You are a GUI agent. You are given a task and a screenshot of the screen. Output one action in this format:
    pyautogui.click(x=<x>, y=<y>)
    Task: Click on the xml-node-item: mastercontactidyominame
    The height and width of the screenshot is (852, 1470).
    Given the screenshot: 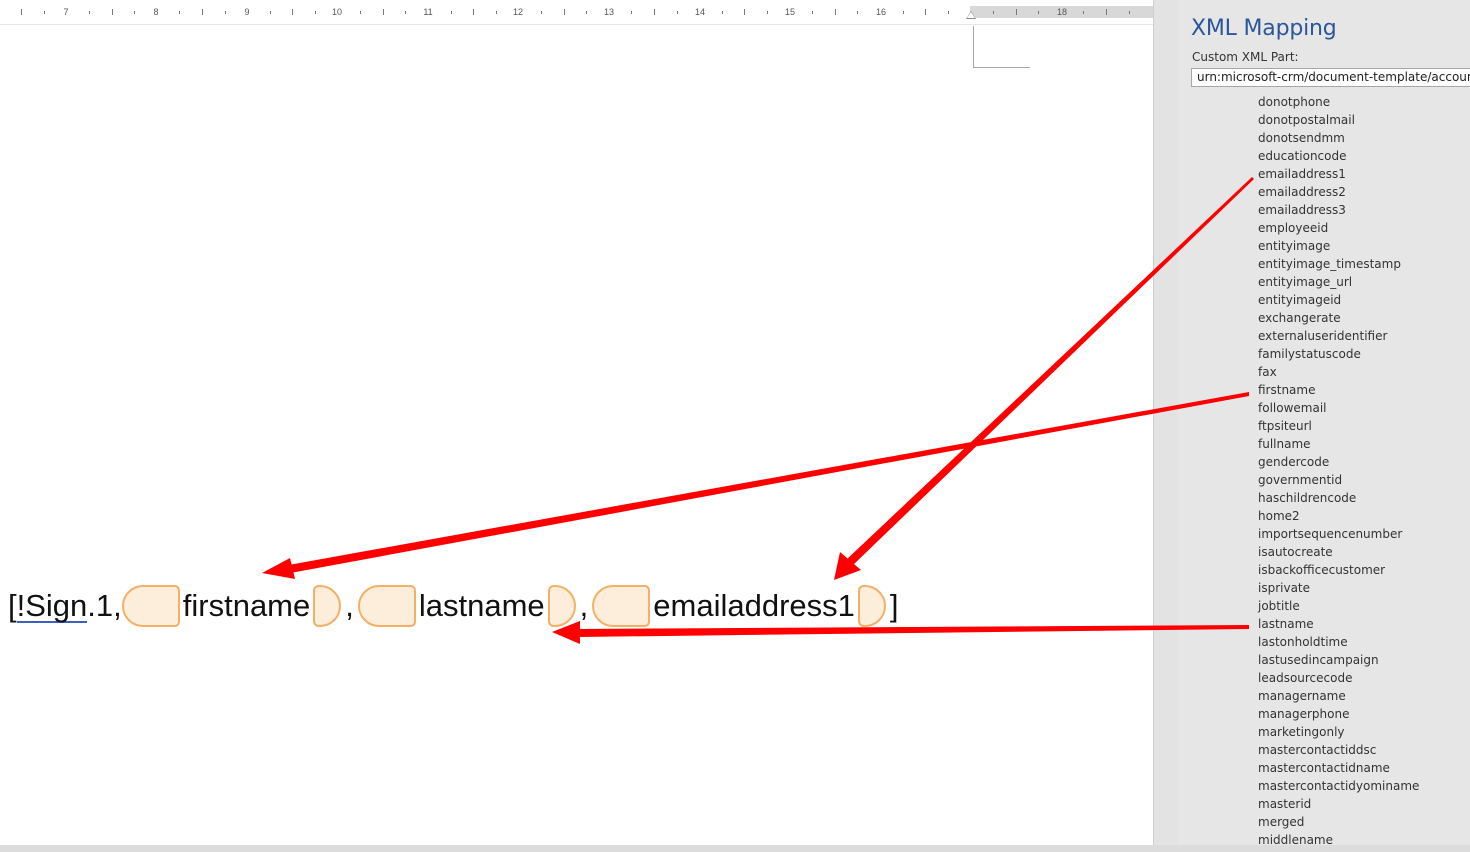 What is the action you would take?
    pyautogui.click(x=1338, y=786)
    